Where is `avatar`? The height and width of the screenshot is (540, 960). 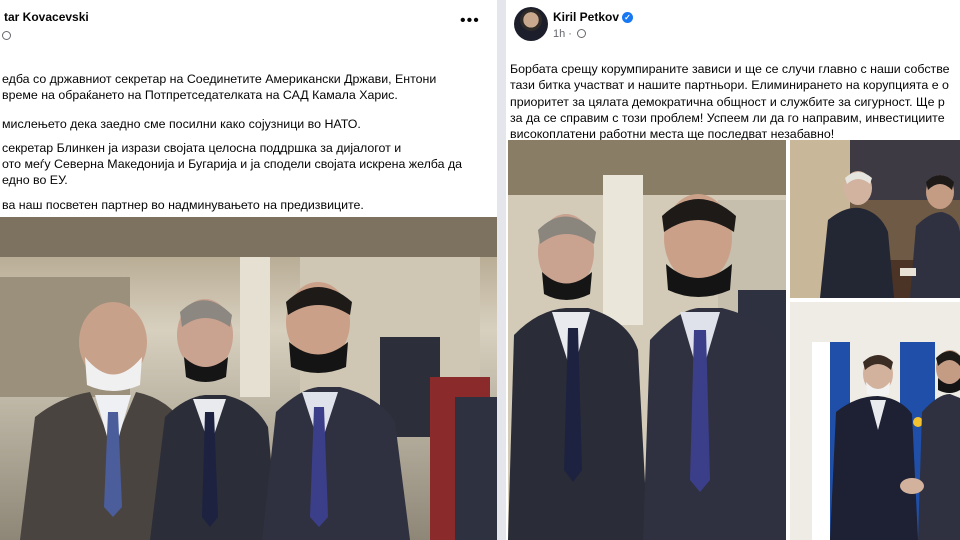
avatar is located at coordinates (531, 24).